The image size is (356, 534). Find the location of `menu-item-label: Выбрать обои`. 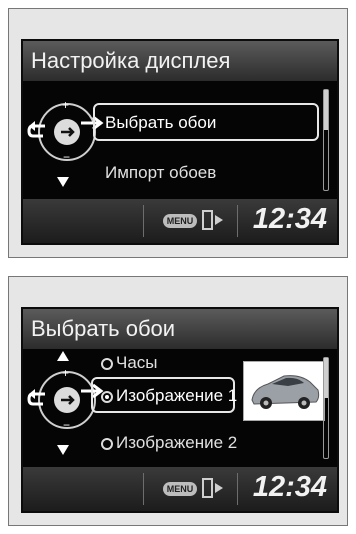

menu-item-label: Выбрать обои is located at coordinates (161, 122).